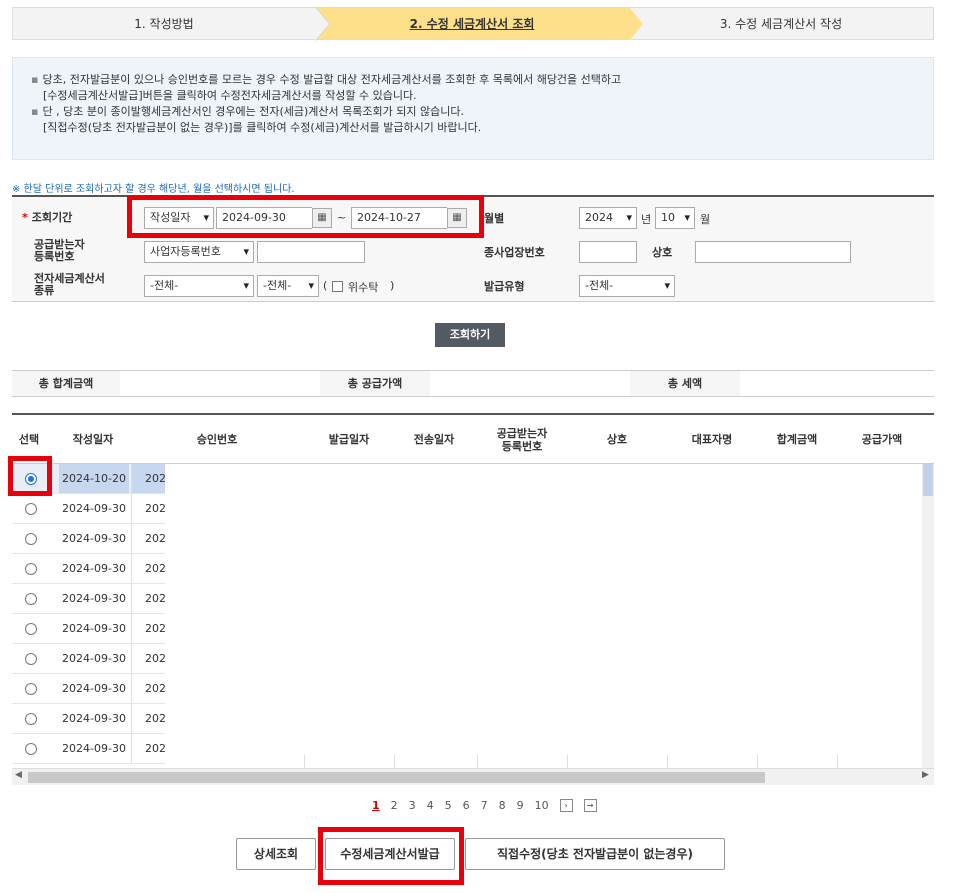 The image size is (966, 893). I want to click on step-3-label: 3. 수정 세금계산서 작성, so click(781, 24).